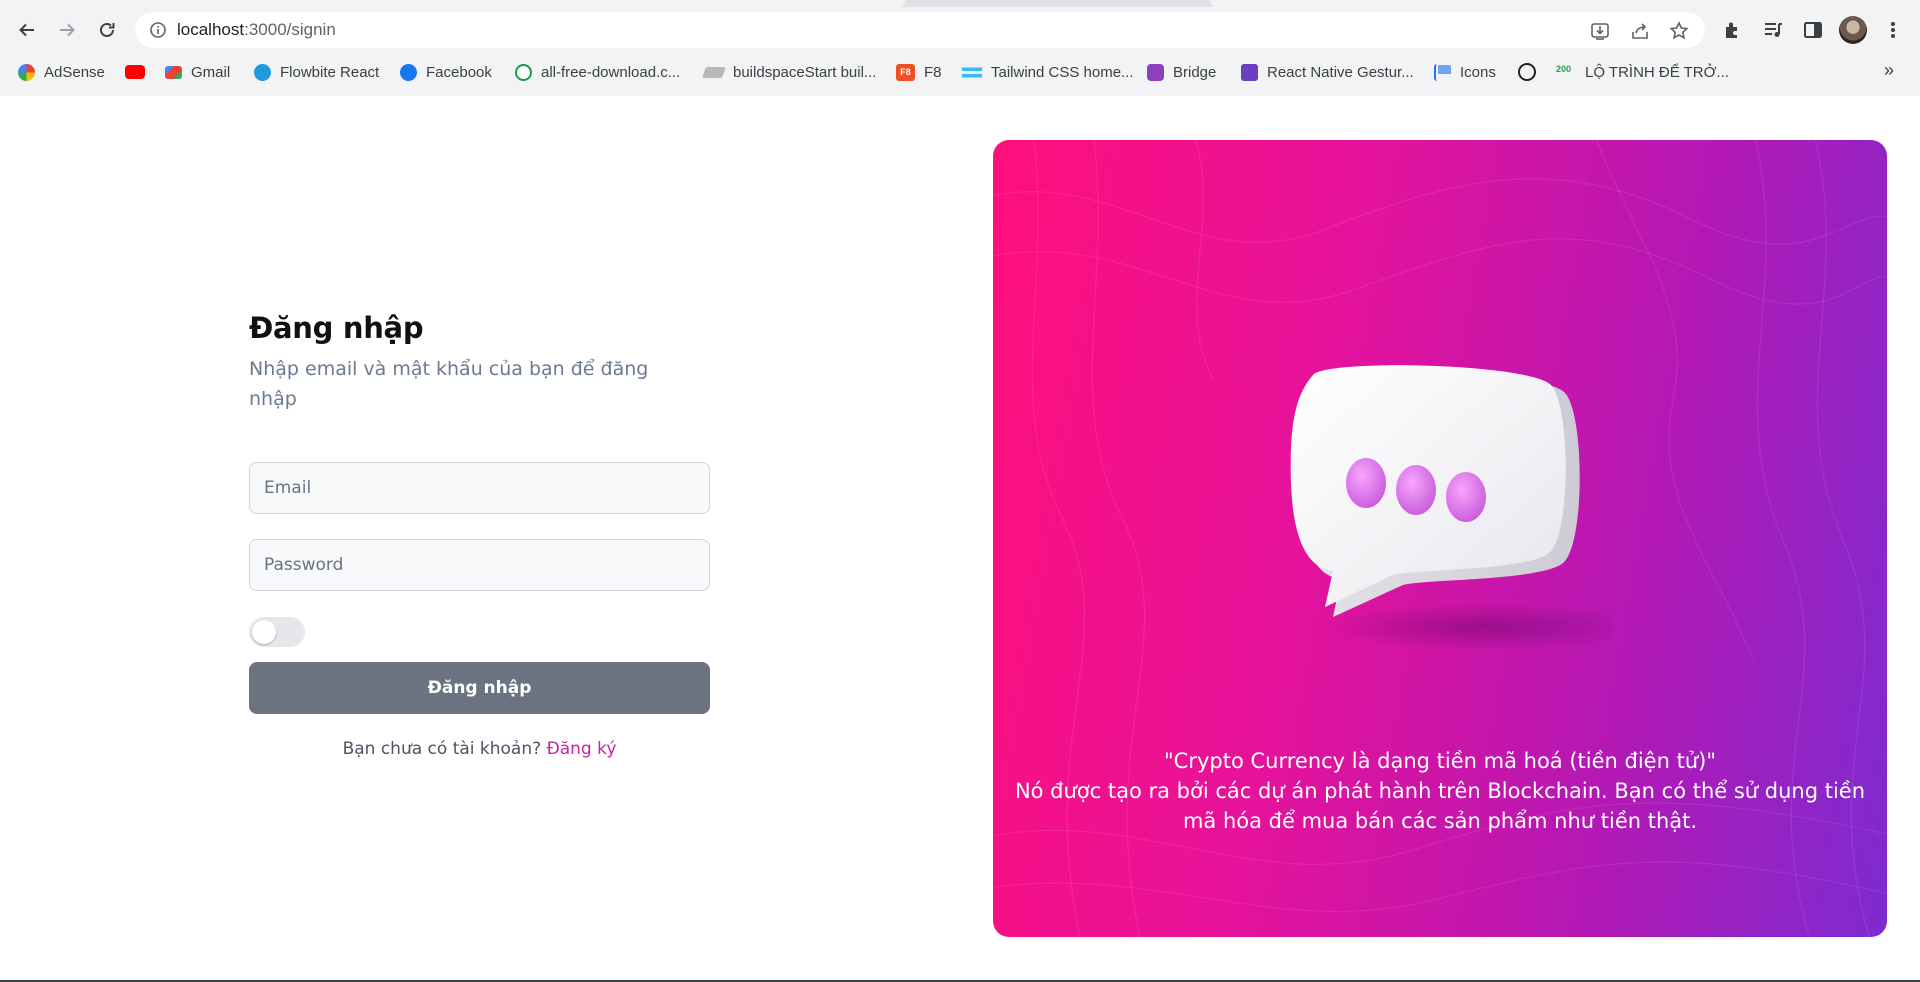 This screenshot has height=982, width=1920. What do you see at coordinates (1889, 70) in the screenshot?
I see `bookmarks-overflow-button: »` at bounding box center [1889, 70].